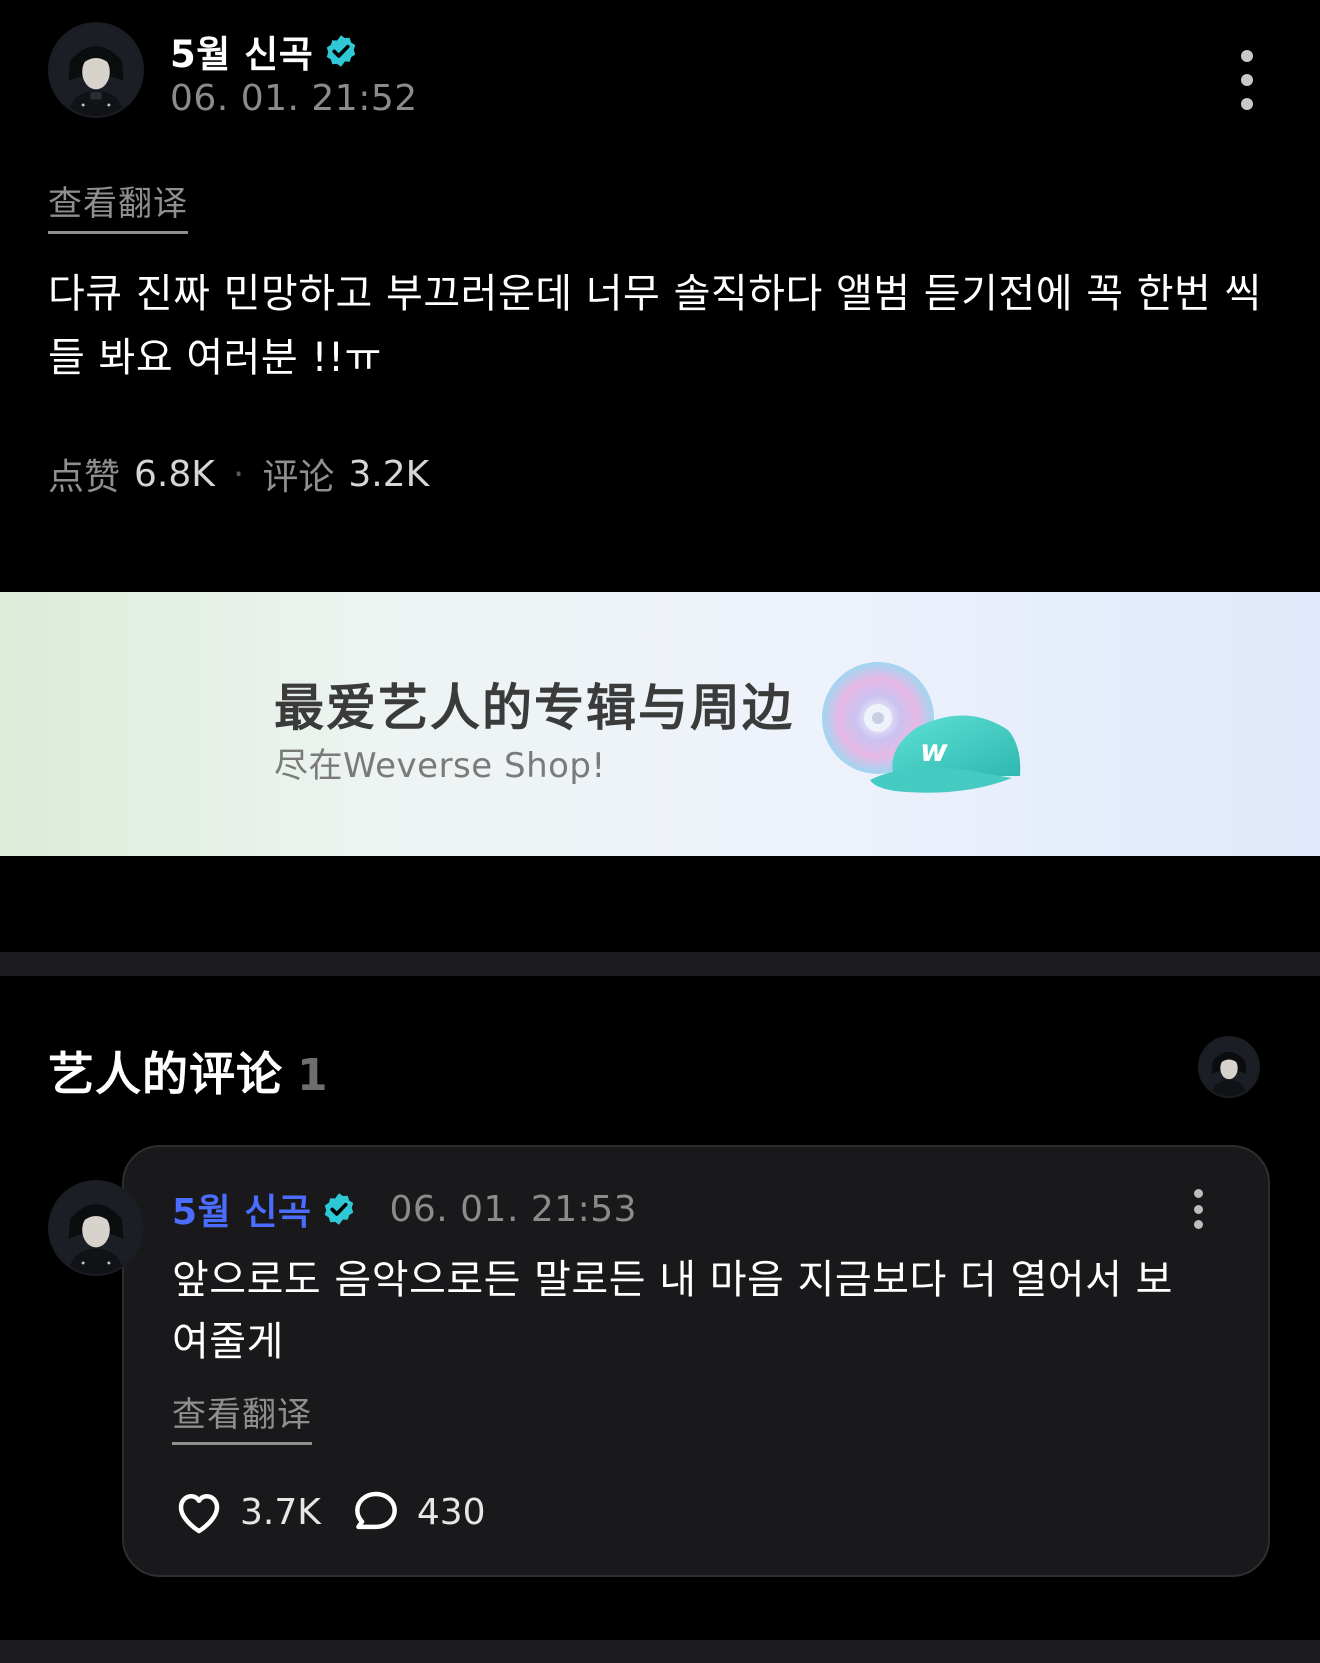 This screenshot has width=1320, height=1663. I want to click on artist-avatar-small, so click(1229, 1067).